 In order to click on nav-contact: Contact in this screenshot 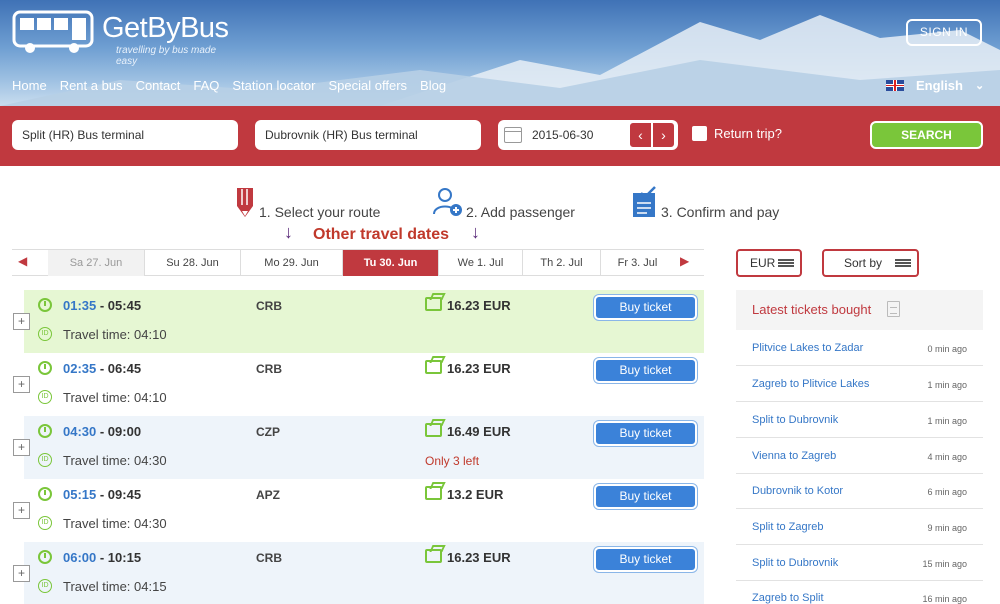, I will do `click(158, 85)`.